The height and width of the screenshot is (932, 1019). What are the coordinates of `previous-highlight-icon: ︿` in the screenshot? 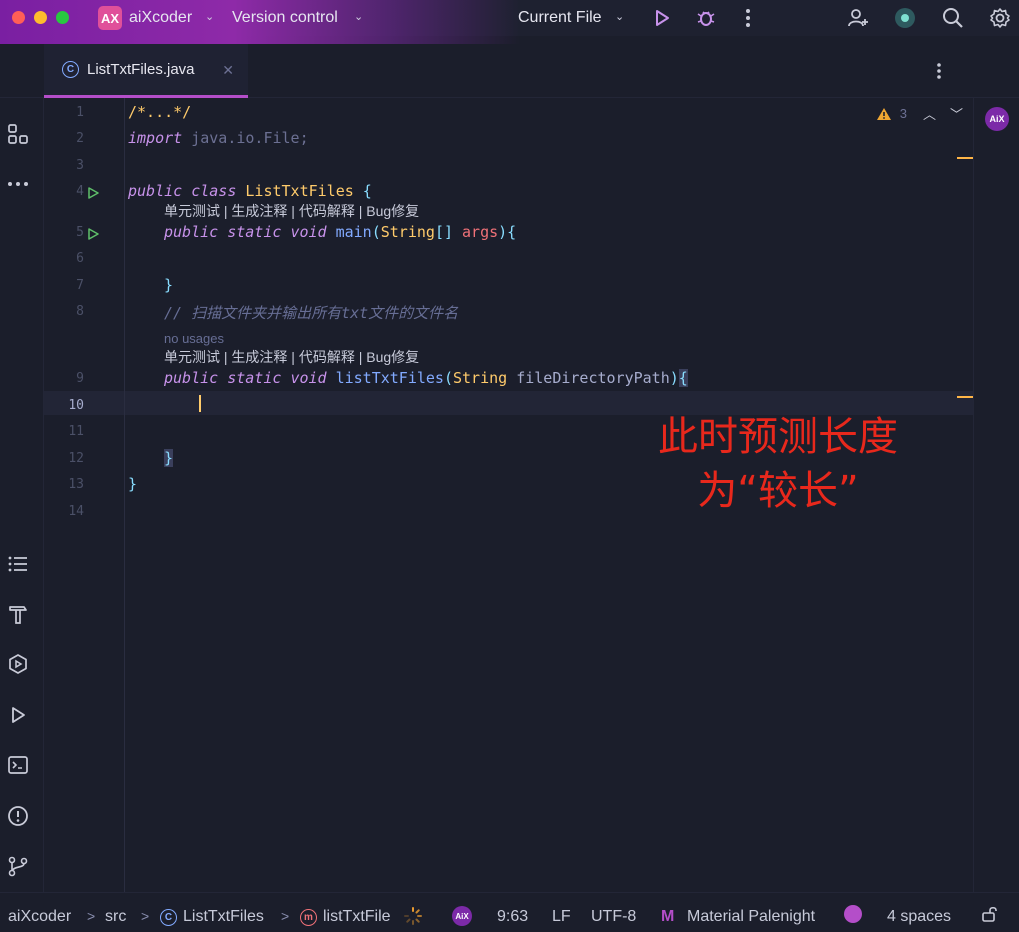 It's located at (929, 113).